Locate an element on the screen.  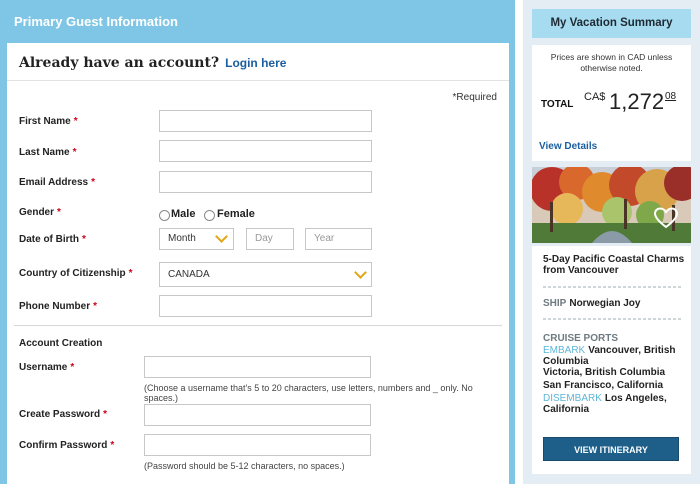
gender-female-label: Female is located at coordinates (236, 214).